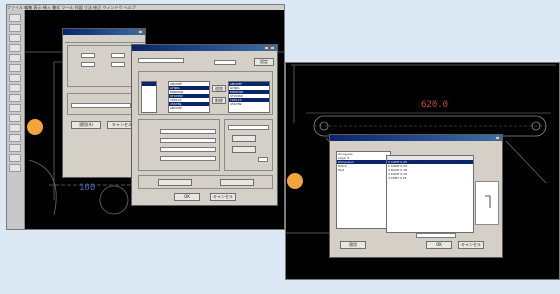 The width and height of the screenshot is (560, 294). What do you see at coordinates (189, 108) in the screenshot?
I see `list-item: ABCDEF` at bounding box center [189, 108].